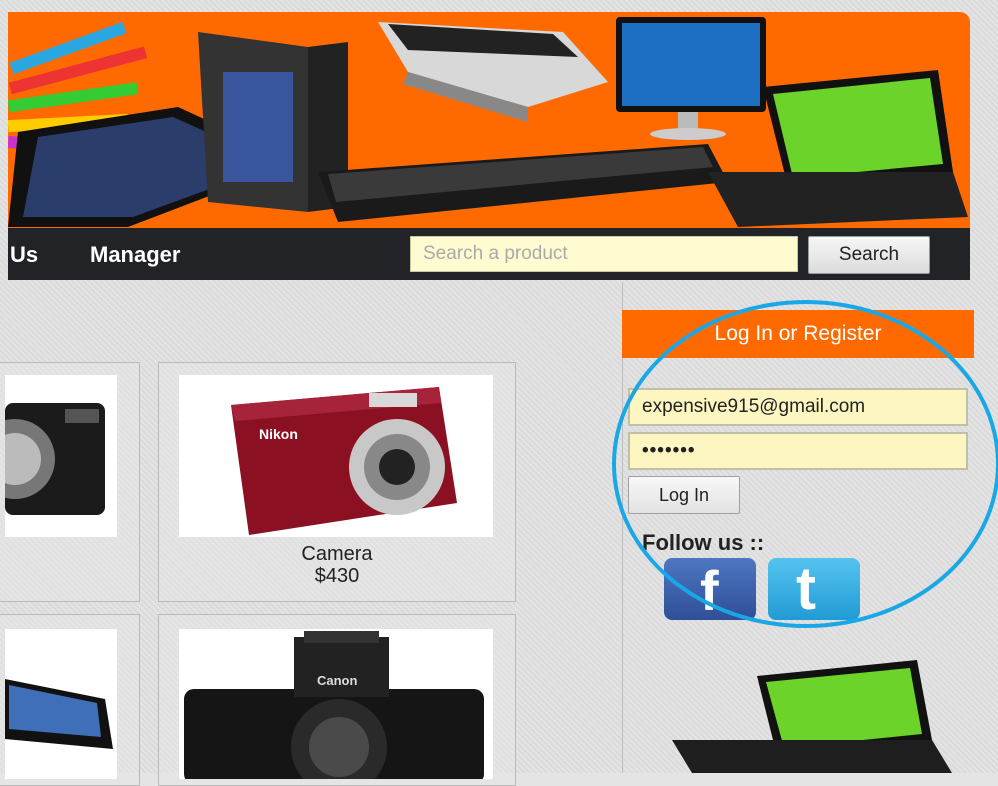 The height and width of the screenshot is (786, 998). What do you see at coordinates (684, 495) in the screenshot?
I see `login-button: Log In` at bounding box center [684, 495].